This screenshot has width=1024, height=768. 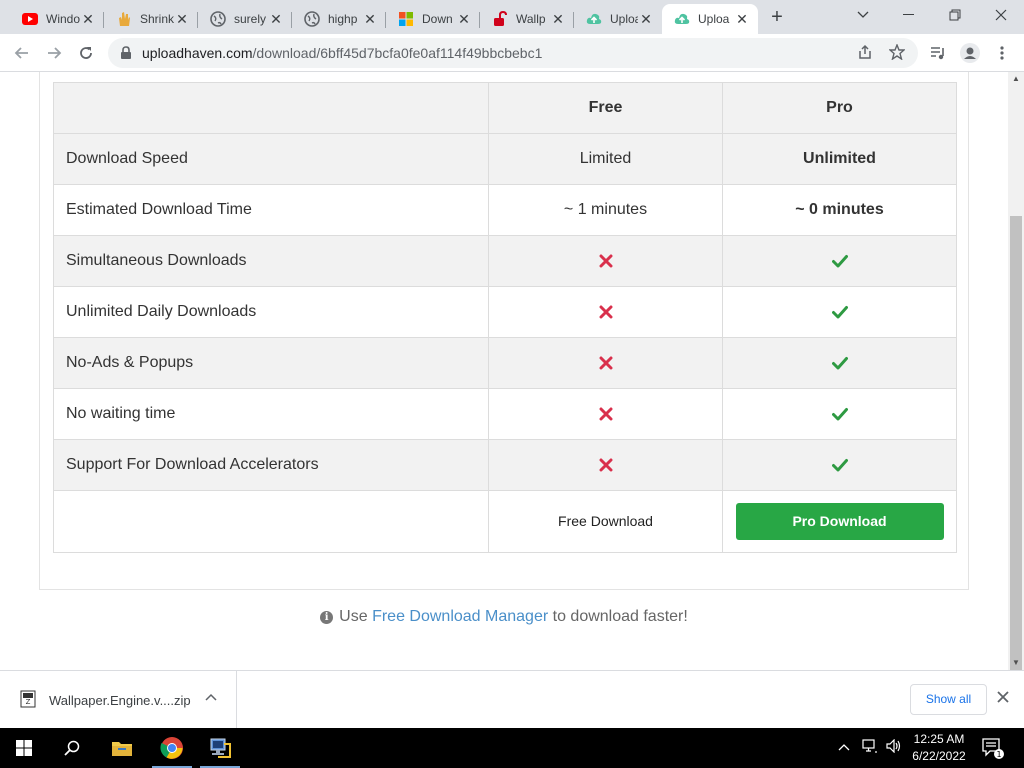 What do you see at coordinates (122, 748) in the screenshot?
I see `file-explorer-icon` at bounding box center [122, 748].